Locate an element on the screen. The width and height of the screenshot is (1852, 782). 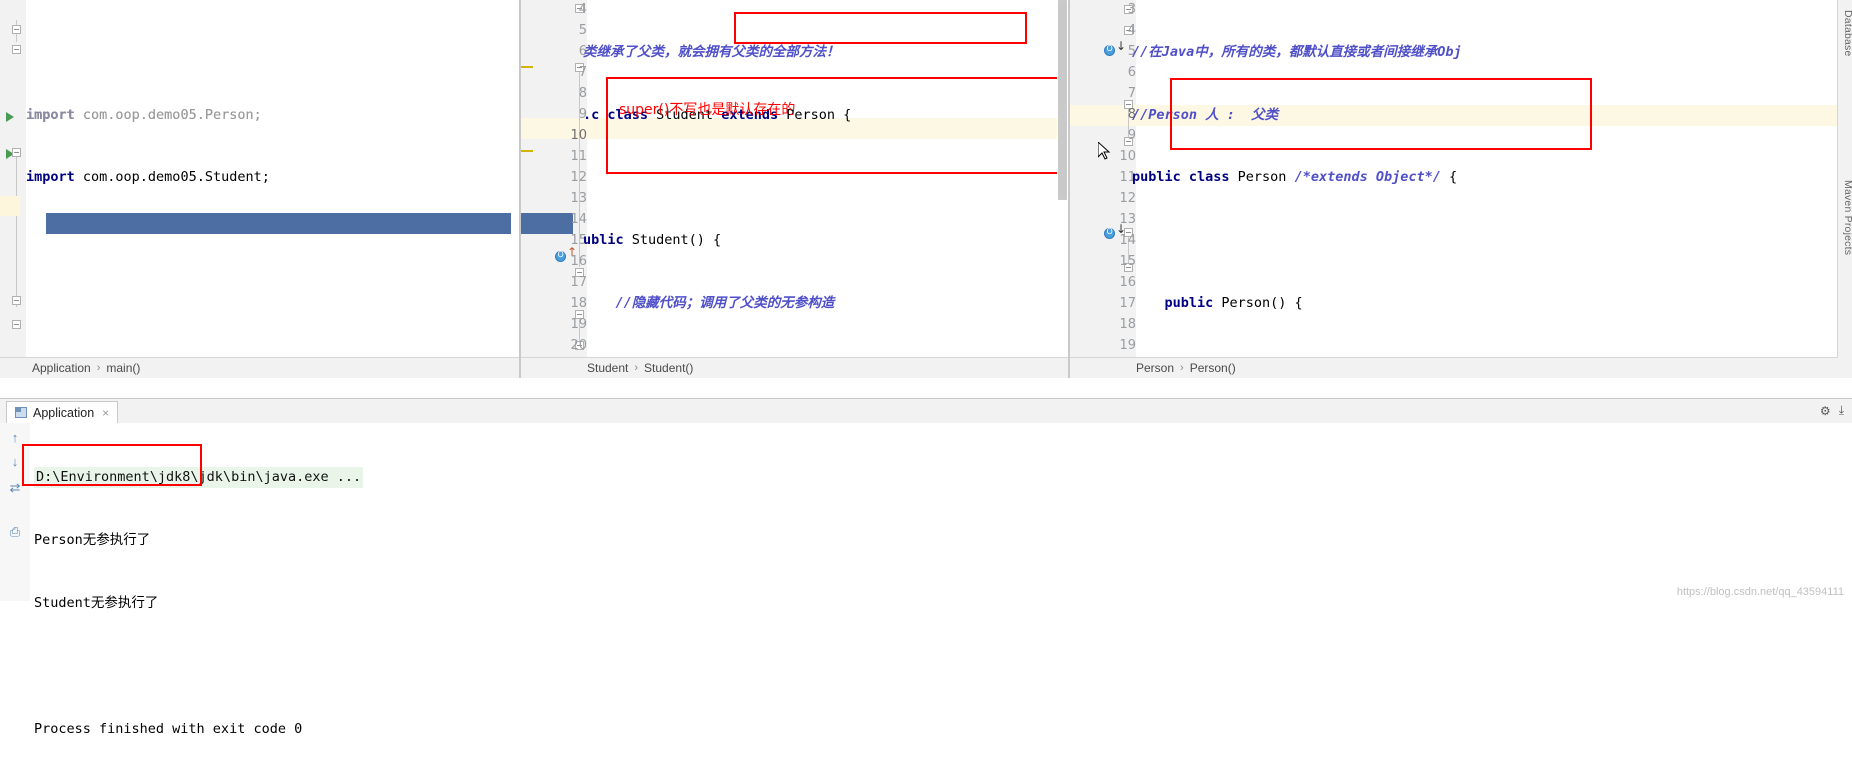
method-override-icon is located at coordinates (560, 256).